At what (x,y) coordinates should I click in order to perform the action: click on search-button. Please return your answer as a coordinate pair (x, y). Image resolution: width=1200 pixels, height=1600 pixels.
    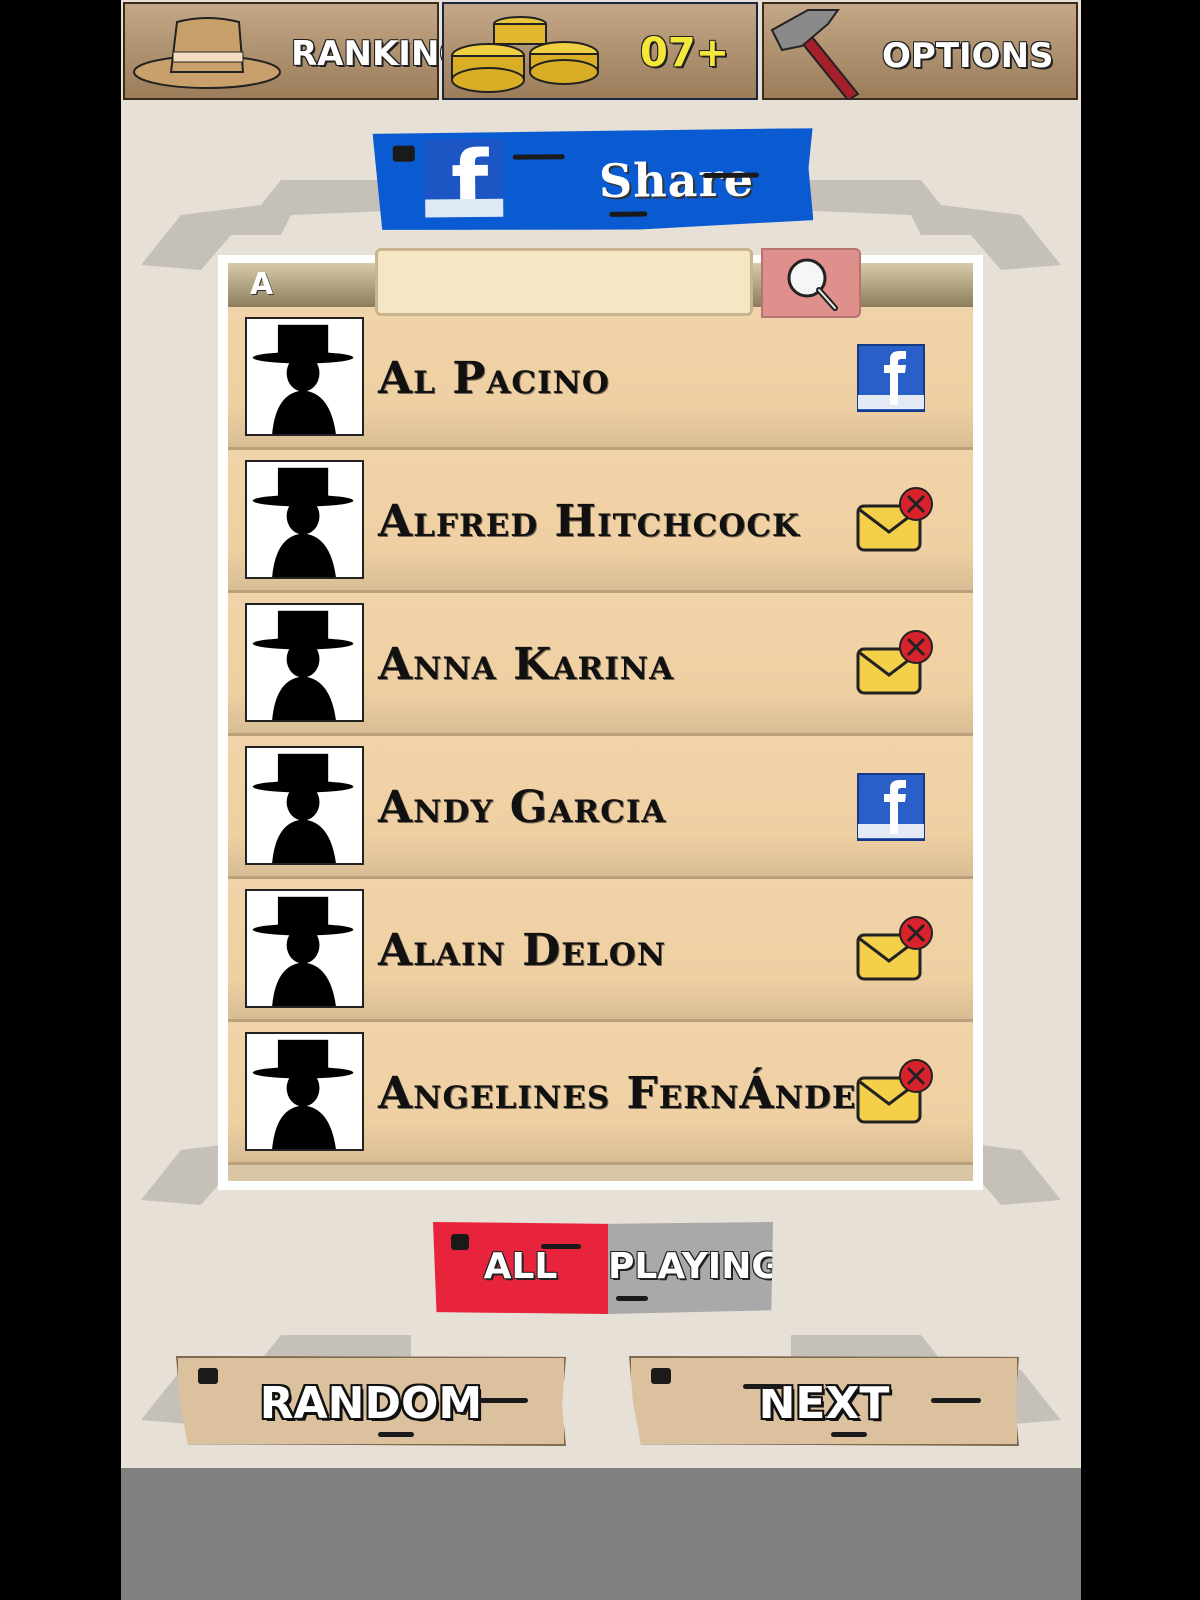
    Looking at the image, I should click on (811, 283).